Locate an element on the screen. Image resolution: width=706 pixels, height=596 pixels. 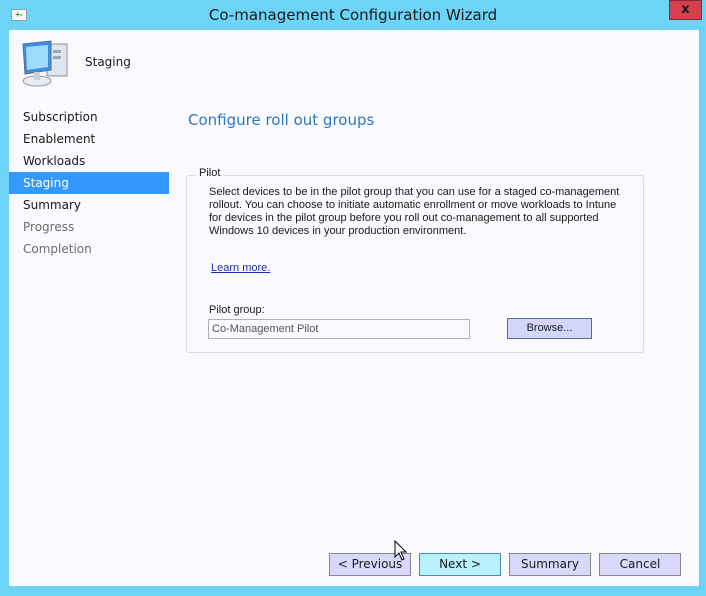
nav-item-subscription: Subscription is located at coordinates (89, 117).